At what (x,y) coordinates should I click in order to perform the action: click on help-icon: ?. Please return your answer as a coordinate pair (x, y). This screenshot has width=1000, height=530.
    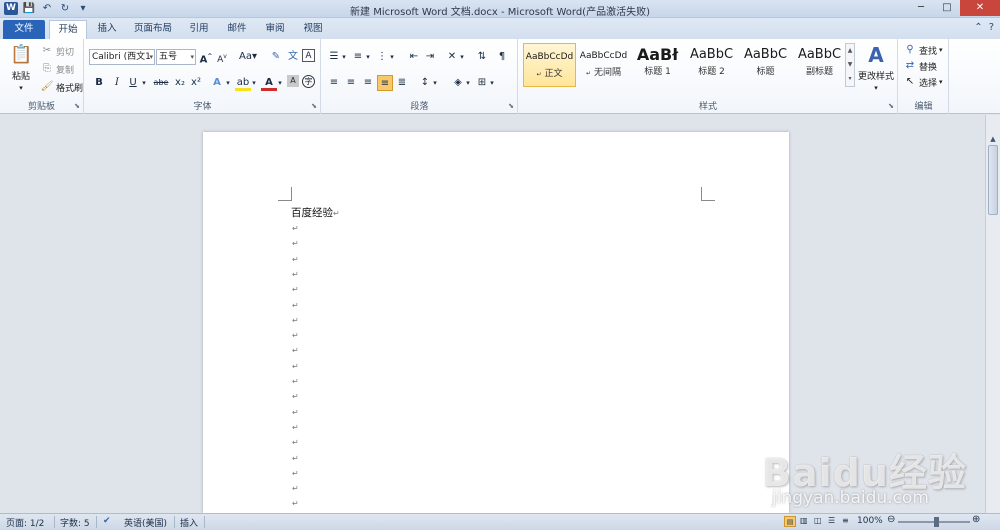
    Looking at the image, I should click on (991, 27).